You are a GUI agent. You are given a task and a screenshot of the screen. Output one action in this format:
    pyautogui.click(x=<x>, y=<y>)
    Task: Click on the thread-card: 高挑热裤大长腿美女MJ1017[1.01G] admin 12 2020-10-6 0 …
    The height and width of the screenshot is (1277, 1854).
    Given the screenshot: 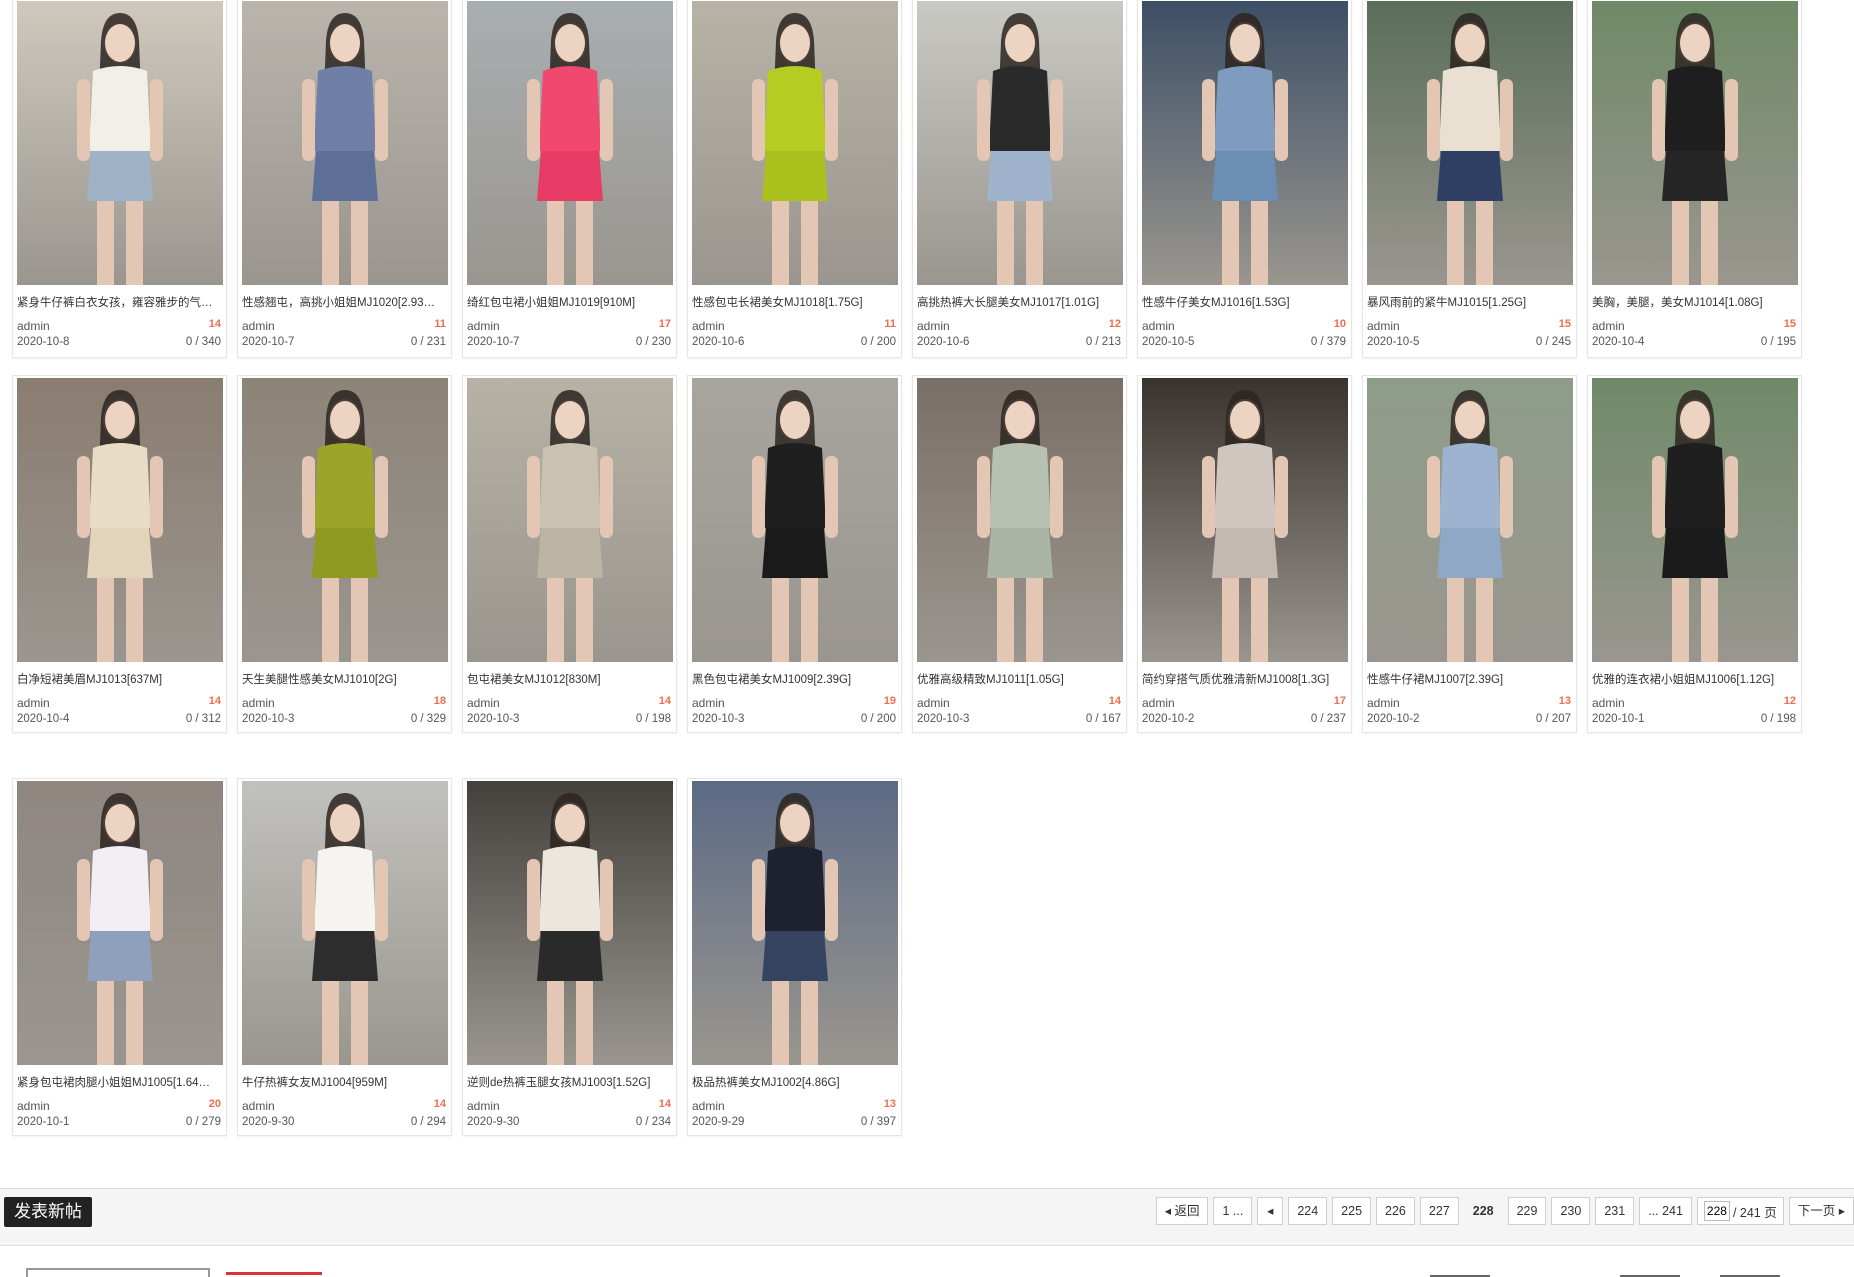 What is the action you would take?
    pyautogui.click(x=1019, y=179)
    